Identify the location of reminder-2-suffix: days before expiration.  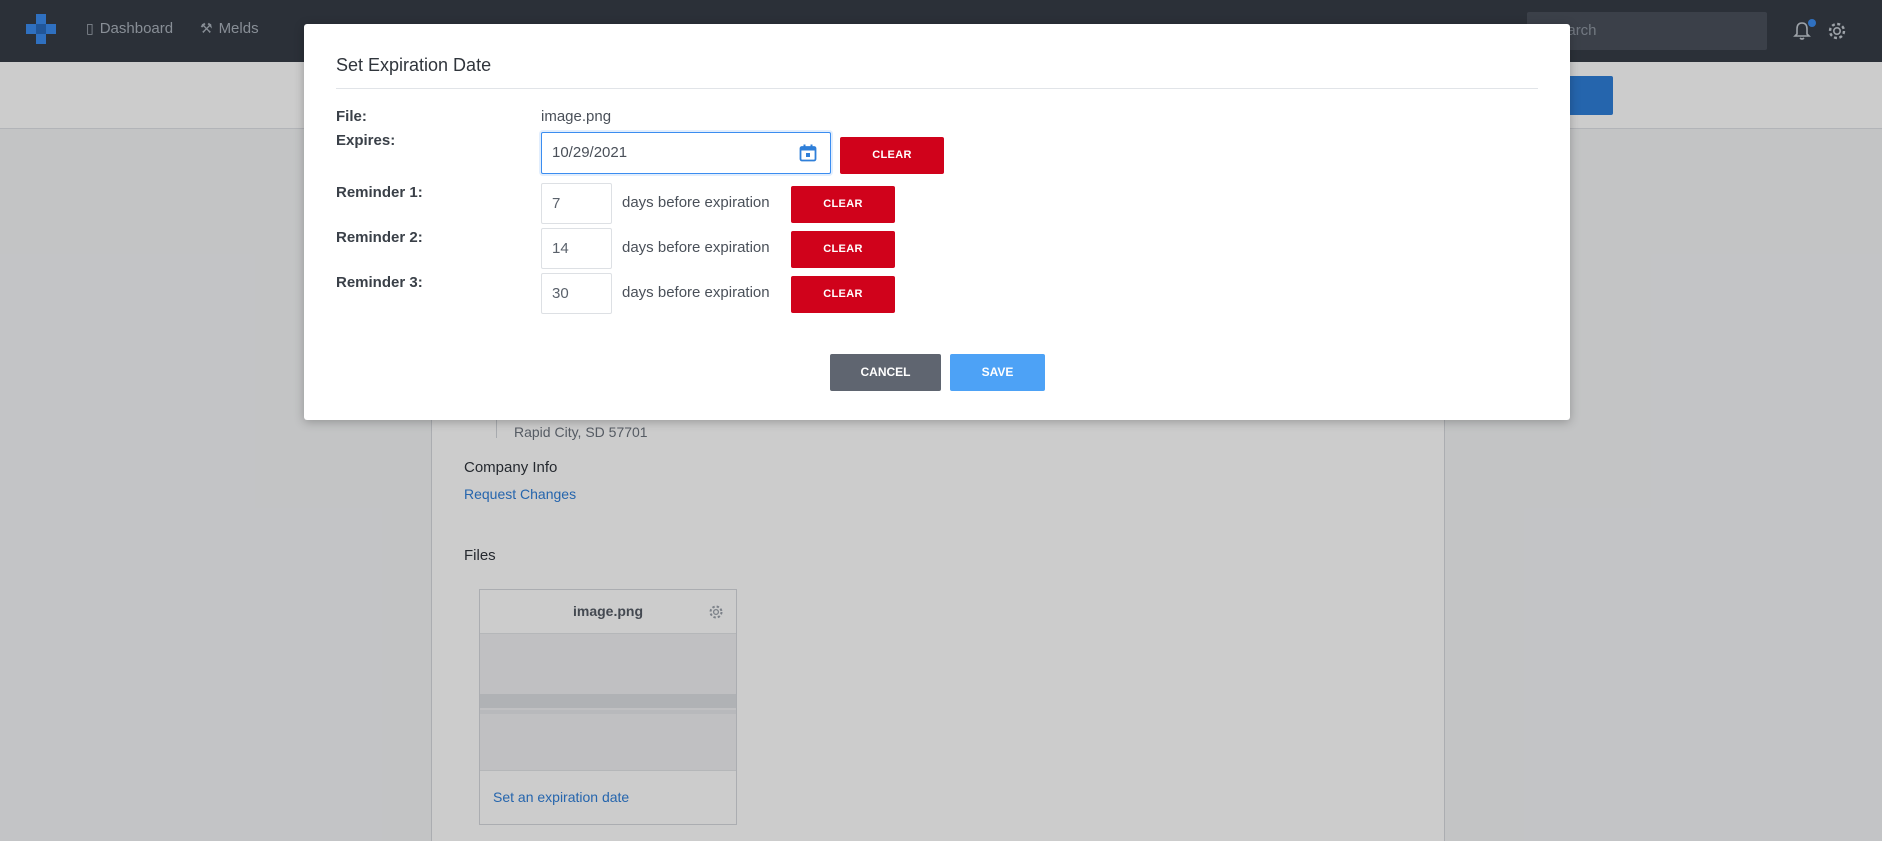
(696, 247).